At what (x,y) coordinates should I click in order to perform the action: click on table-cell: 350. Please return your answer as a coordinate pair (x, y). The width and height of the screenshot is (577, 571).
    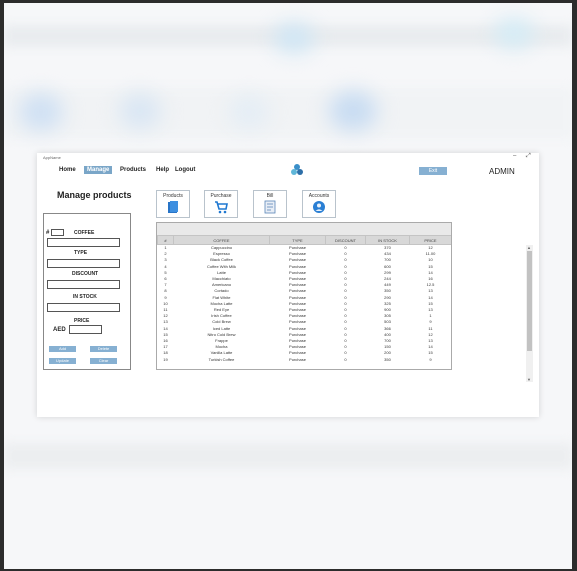
    Looking at the image, I should click on (387, 359).